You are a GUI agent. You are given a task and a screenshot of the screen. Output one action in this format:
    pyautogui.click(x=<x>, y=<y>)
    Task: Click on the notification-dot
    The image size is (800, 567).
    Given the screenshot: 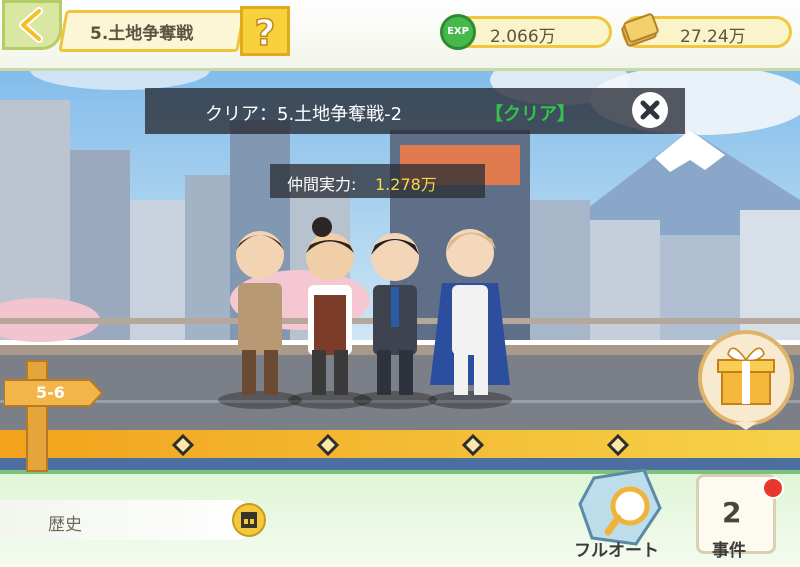 What is the action you would take?
    pyautogui.click(x=773, y=488)
    